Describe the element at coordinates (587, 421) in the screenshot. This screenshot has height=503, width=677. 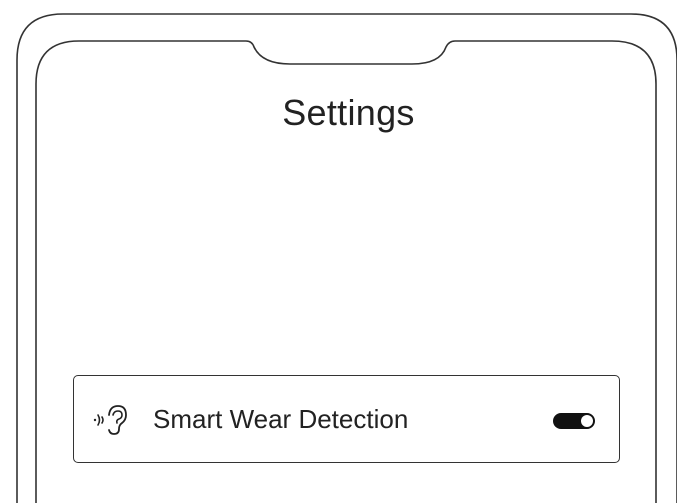
I see `toggle-knob` at that location.